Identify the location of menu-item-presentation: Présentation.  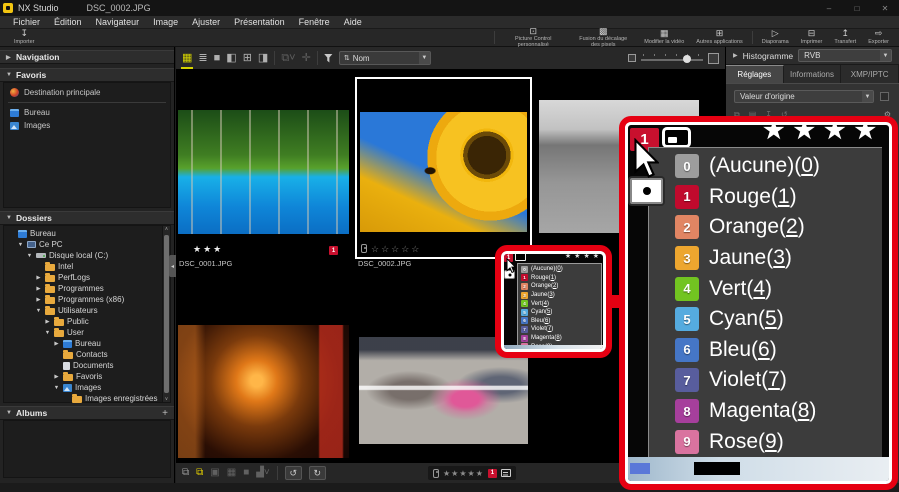
(259, 22).